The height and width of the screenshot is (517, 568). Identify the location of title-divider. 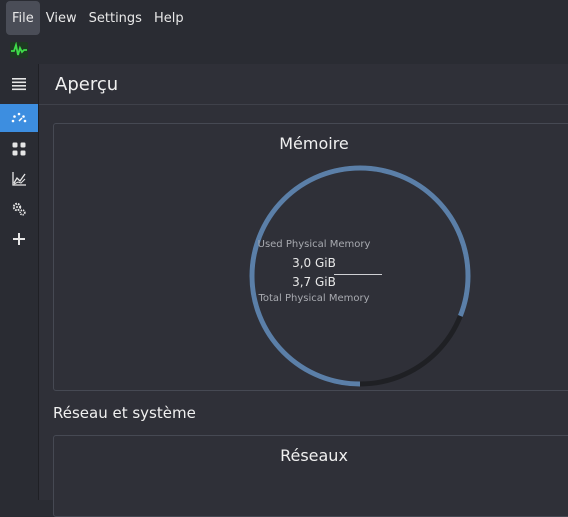
(303, 104).